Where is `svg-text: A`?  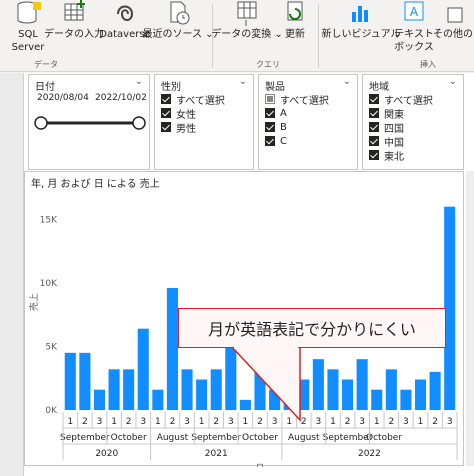 svg-text: A is located at coordinates (414, 12).